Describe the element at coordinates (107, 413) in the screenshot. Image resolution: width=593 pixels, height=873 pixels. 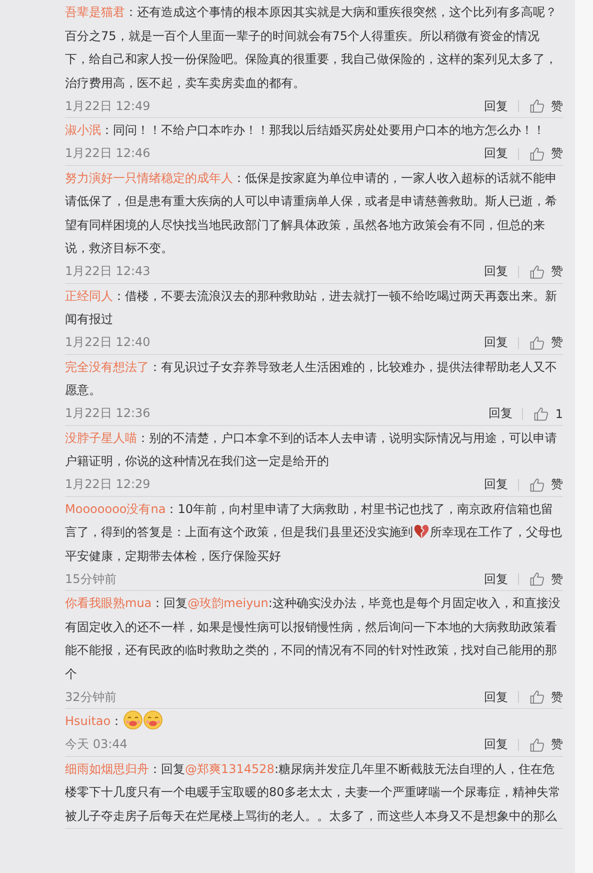
I see `timestamp: 1月22日 12:36` at that location.